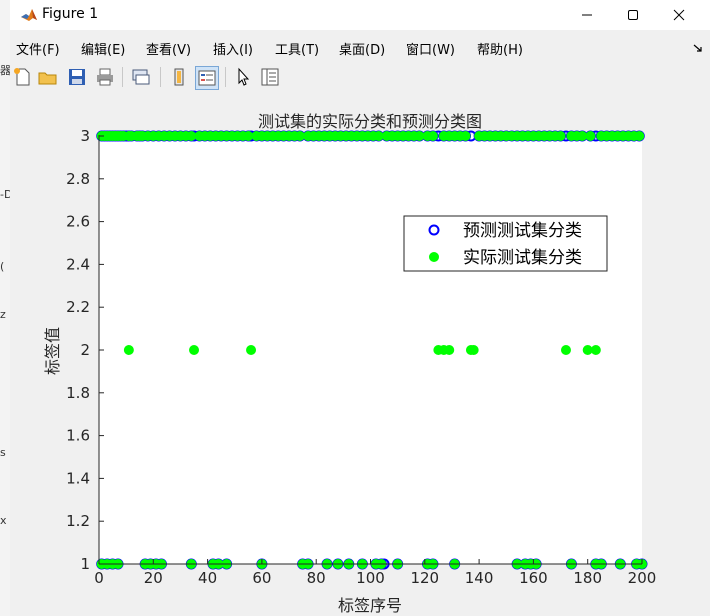 The image size is (710, 616). Describe the element at coordinates (424, 578) in the screenshot. I see `x-tick-label: 120` at that location.